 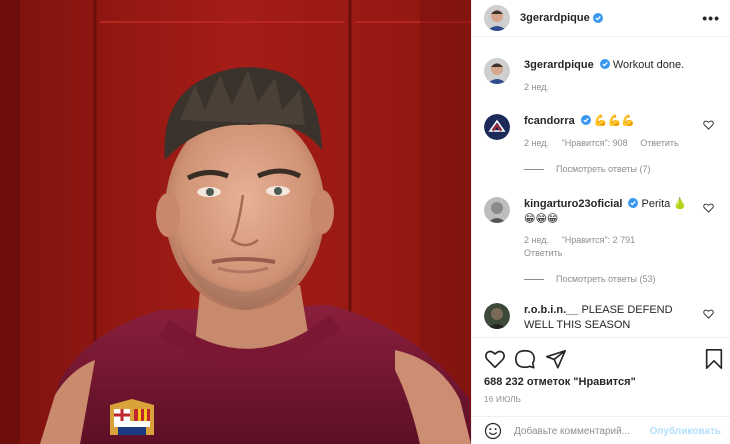 I want to click on comment-likes: "Нравится": 2 791, so click(x=599, y=240).